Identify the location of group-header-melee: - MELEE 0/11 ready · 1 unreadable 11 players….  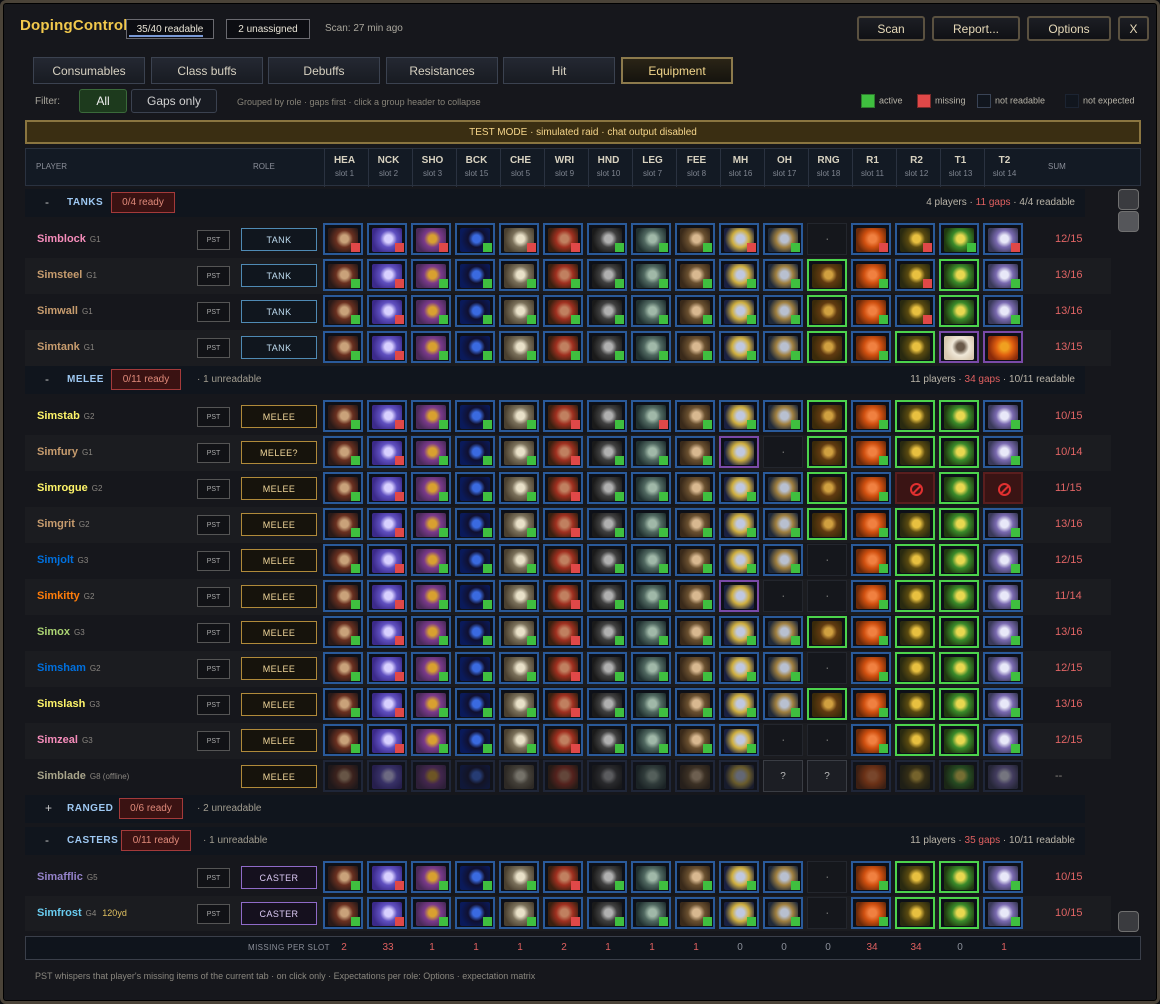
(555, 380).